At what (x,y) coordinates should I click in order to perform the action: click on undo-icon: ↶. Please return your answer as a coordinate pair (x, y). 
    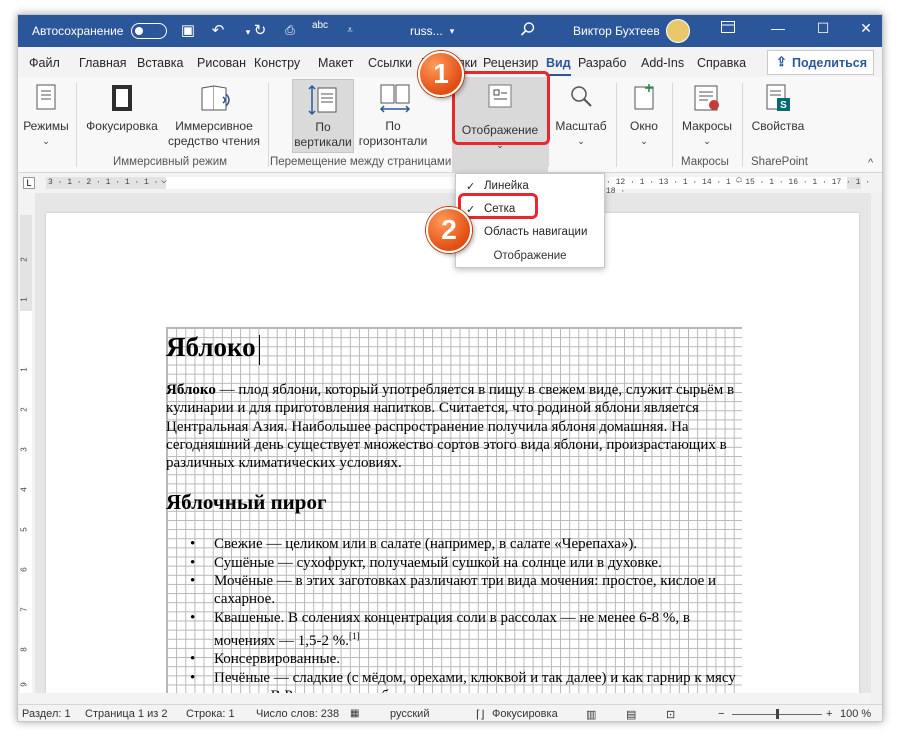
    Looking at the image, I should click on (218, 30).